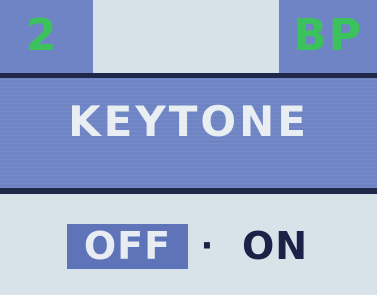  What do you see at coordinates (188, 121) in the screenshot?
I see `menu-title: KEYTONE` at bounding box center [188, 121].